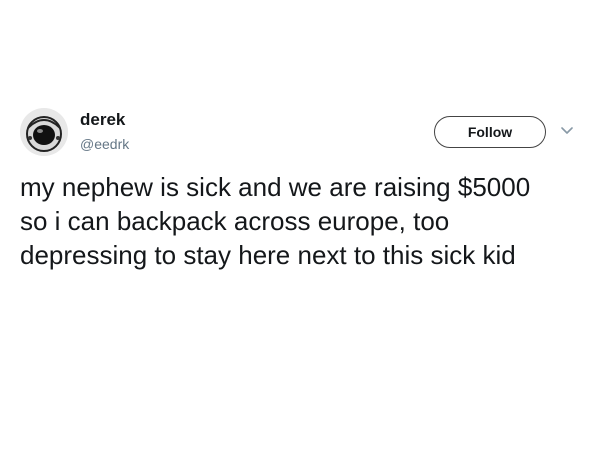 This screenshot has width=600, height=459. What do you see at coordinates (235, 221) in the screenshot?
I see `tweet-text-line: so i can backpack across europe, too` at bounding box center [235, 221].